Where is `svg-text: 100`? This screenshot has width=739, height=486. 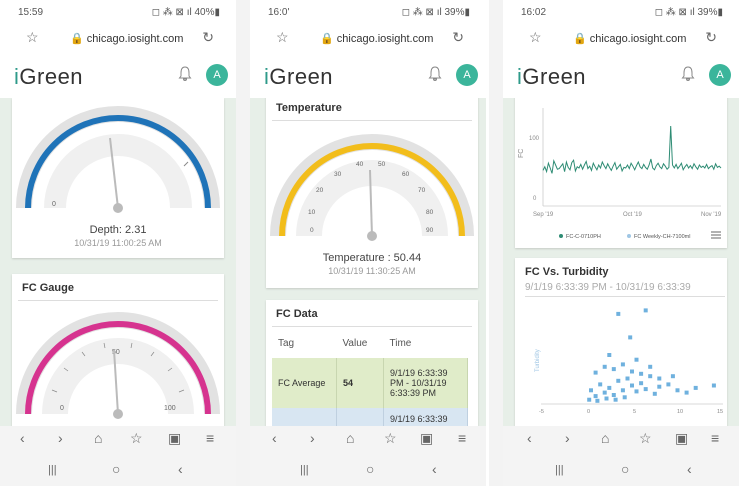 svg-text: 100 is located at coordinates (170, 408).